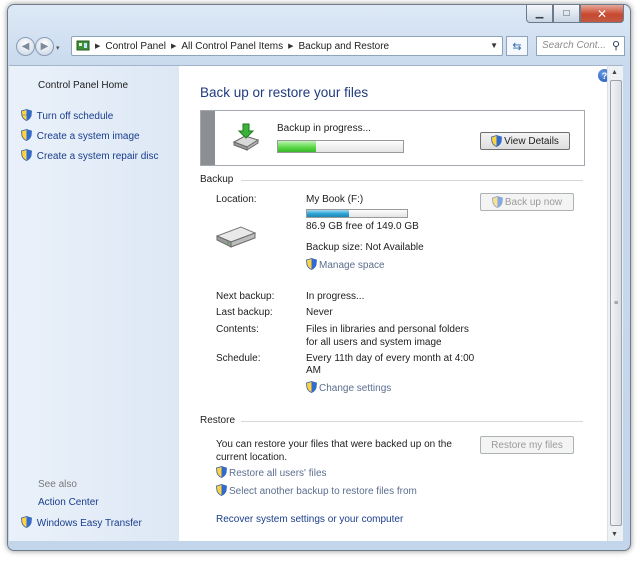  I want to click on last-backup-label: Last backup:, so click(244, 312).